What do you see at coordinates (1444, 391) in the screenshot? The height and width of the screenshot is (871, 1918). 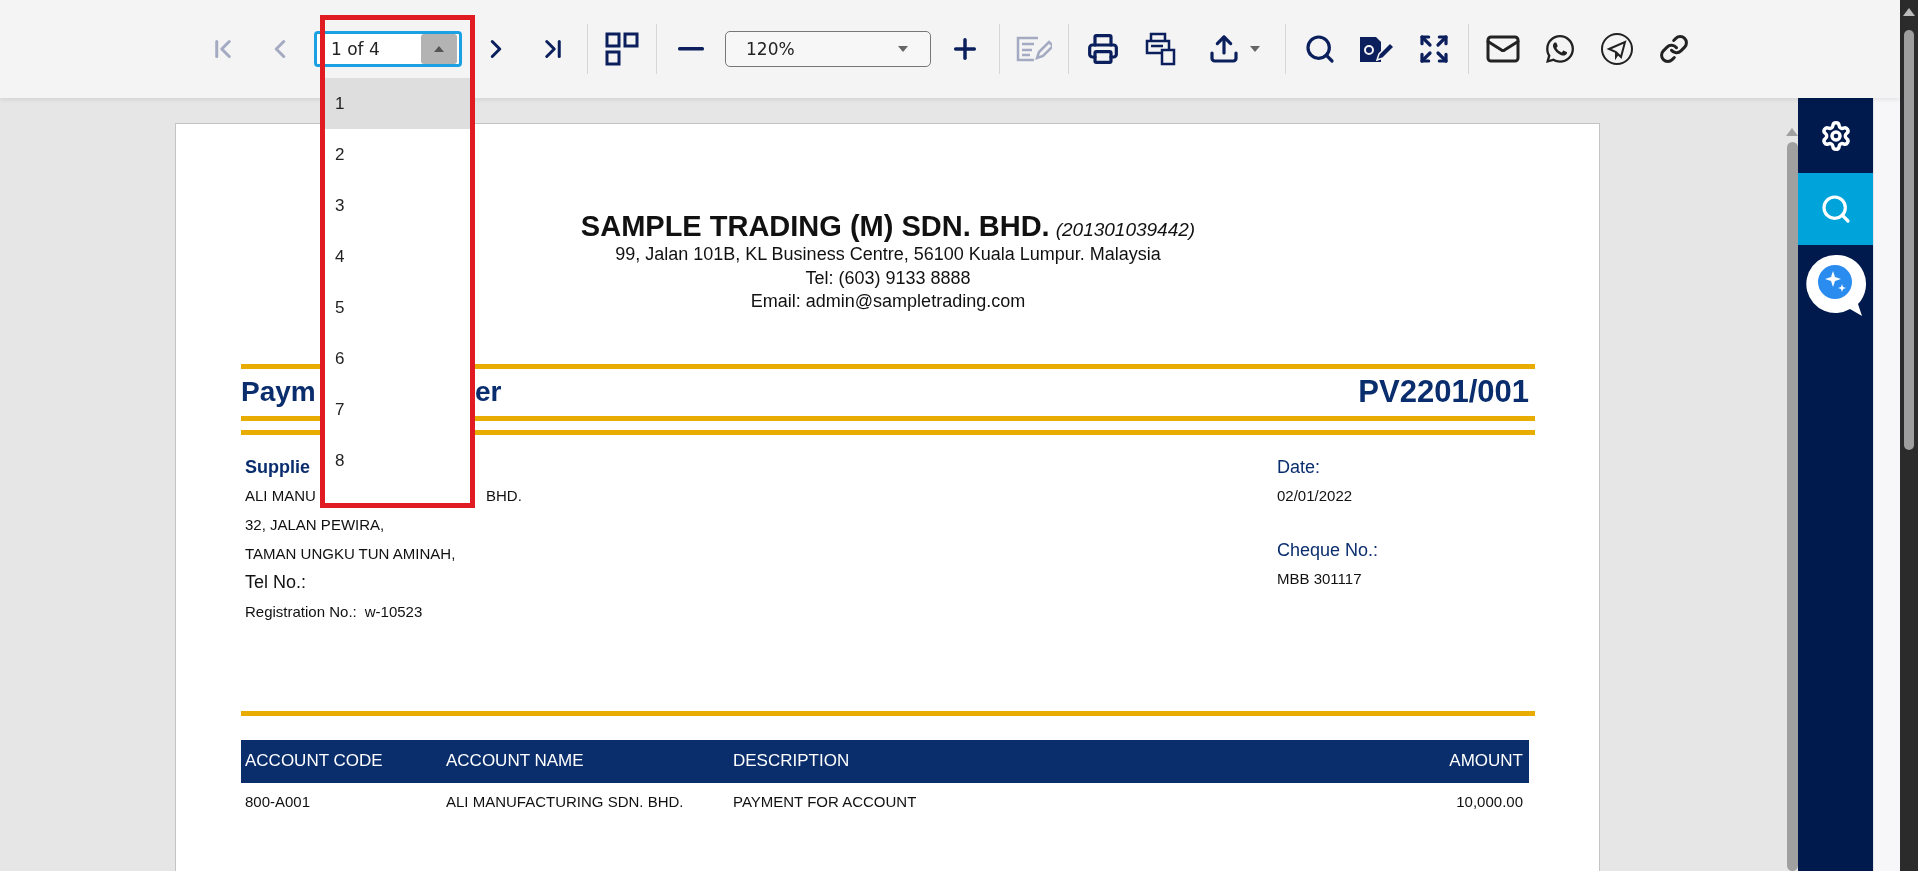 I see `voucher-number: PV2201/001` at bounding box center [1444, 391].